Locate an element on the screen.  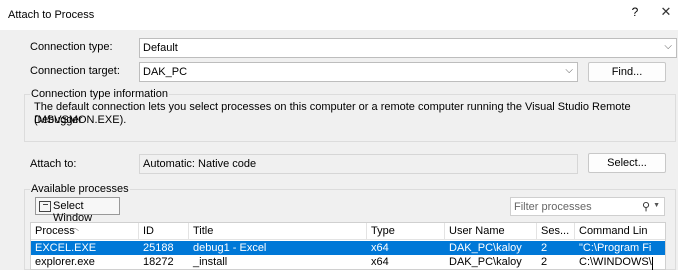
connection-info-line2: (MSVSMON.EXE). is located at coordinates (80, 120).